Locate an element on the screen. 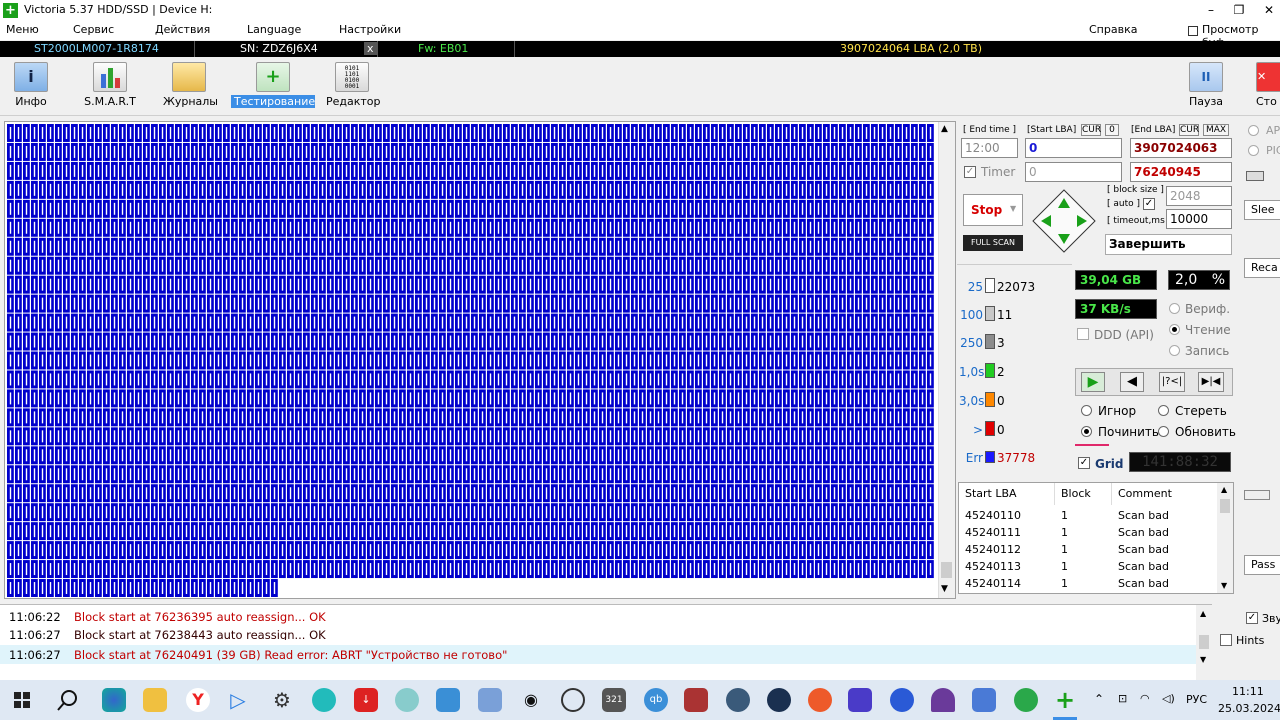  menu-language: Language is located at coordinates (274, 29).